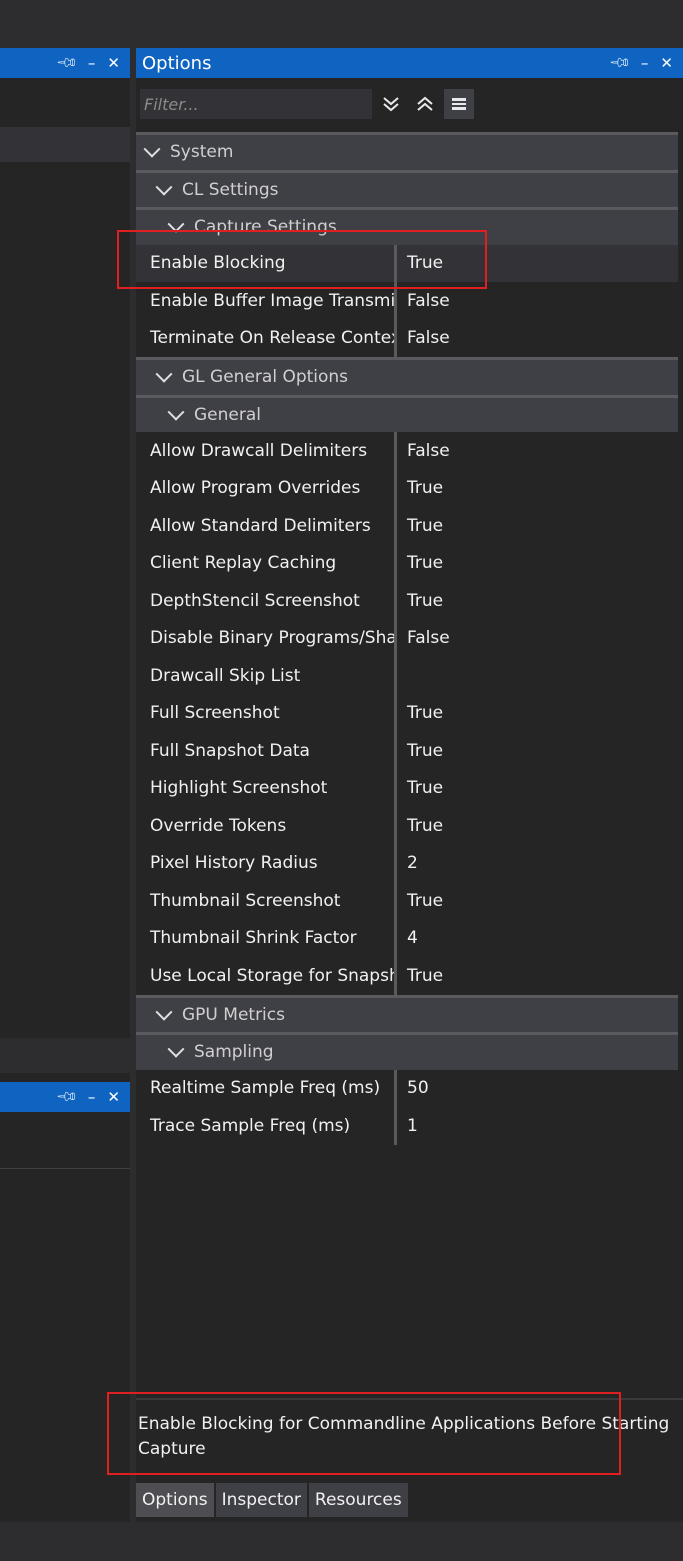 This screenshot has height=1561, width=683. I want to click on property-name: Thumbnail Screenshot, so click(245, 900).